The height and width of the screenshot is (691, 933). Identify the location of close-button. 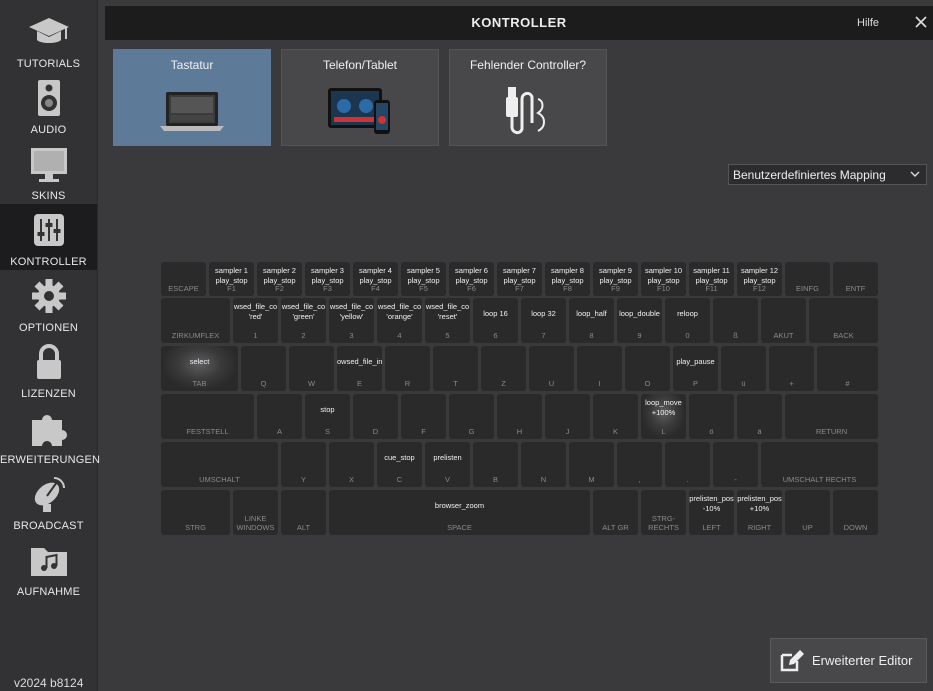
(921, 22).